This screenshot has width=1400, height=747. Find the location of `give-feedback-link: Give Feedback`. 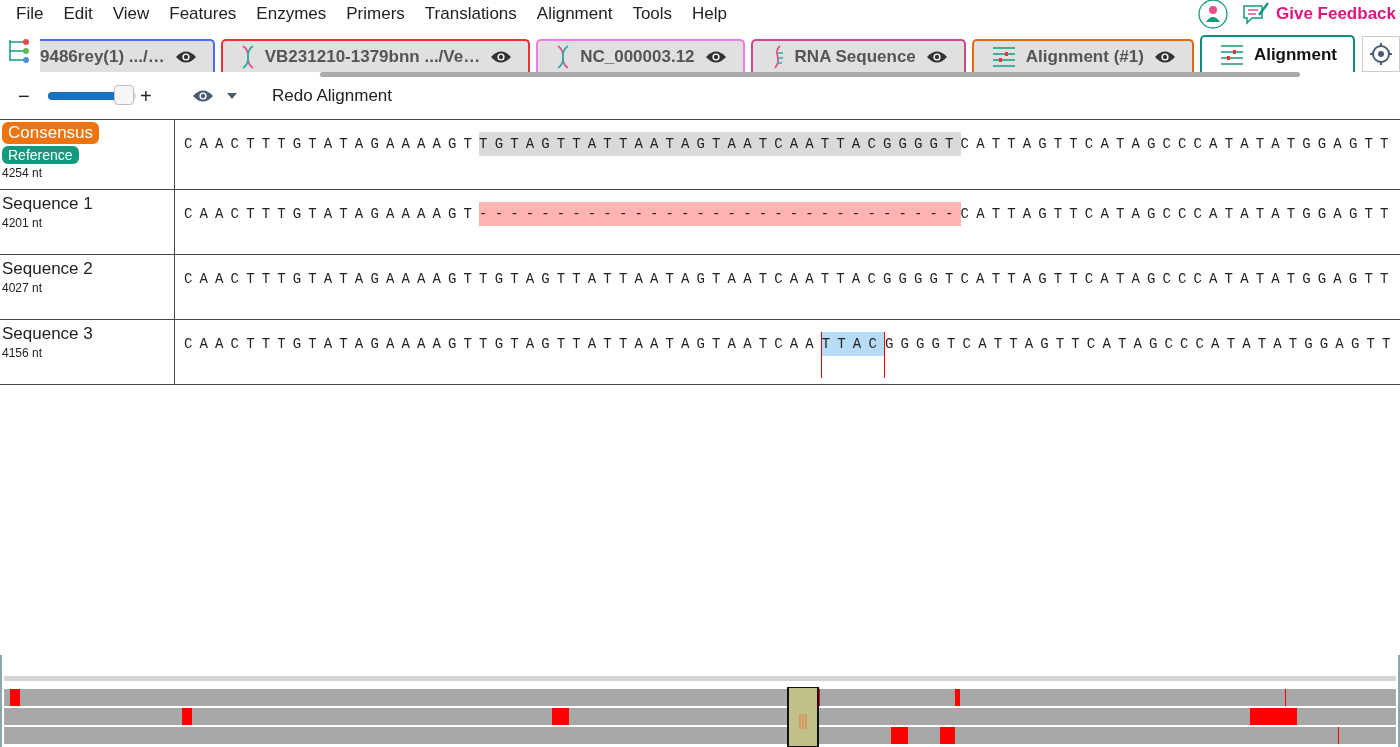

give-feedback-link: Give Feedback is located at coordinates (1336, 13).